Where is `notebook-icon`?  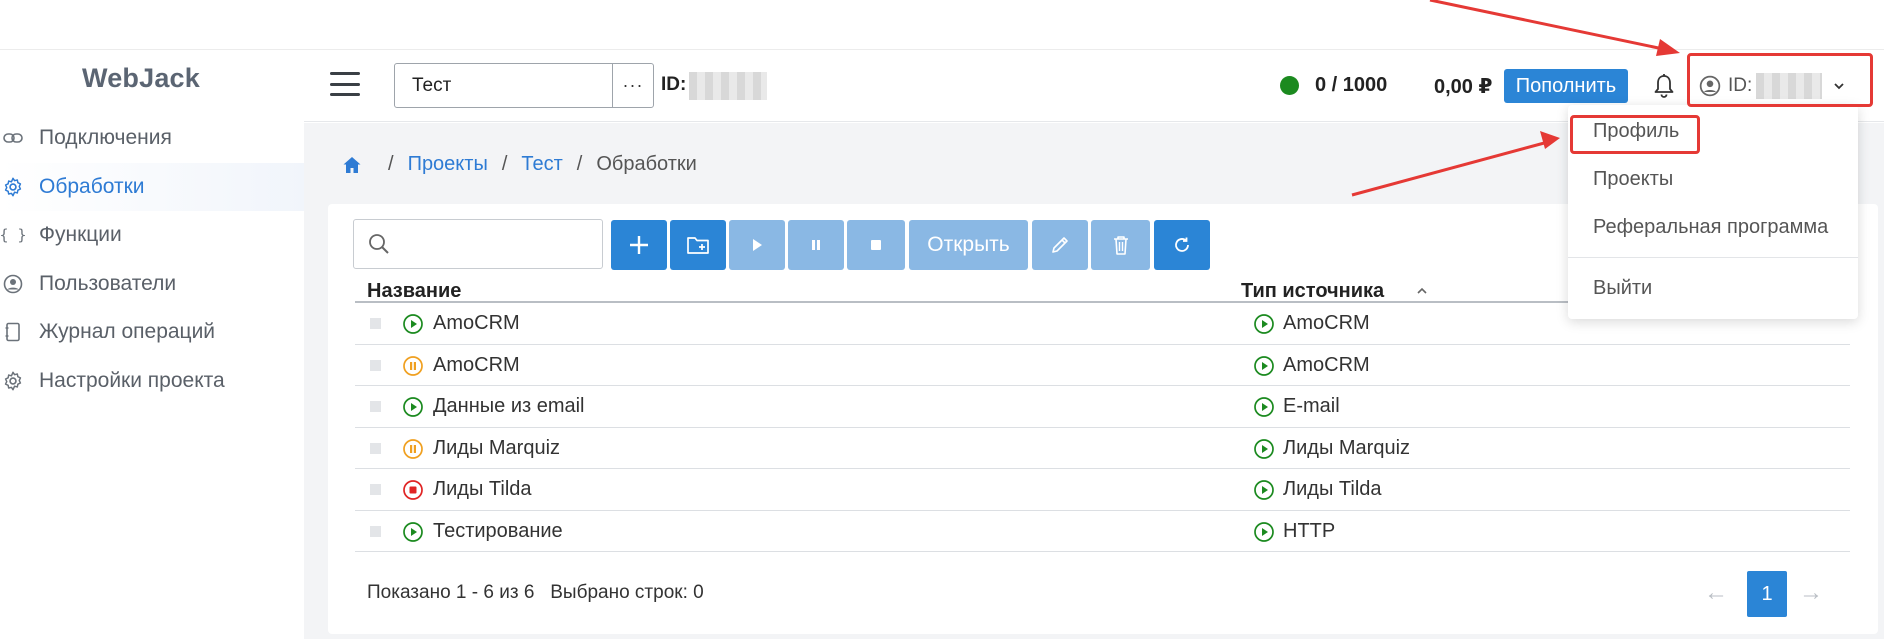 notebook-icon is located at coordinates (14, 332).